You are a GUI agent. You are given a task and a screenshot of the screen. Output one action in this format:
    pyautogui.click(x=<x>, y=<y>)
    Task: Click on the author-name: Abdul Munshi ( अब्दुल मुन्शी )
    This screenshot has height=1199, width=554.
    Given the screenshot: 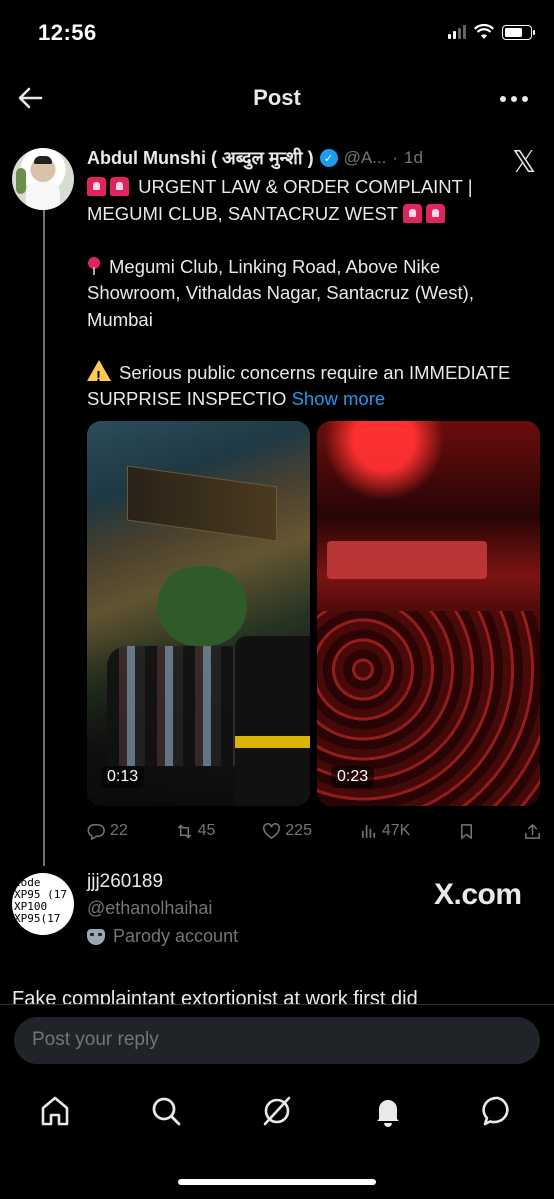 What is the action you would take?
    pyautogui.click(x=200, y=158)
    